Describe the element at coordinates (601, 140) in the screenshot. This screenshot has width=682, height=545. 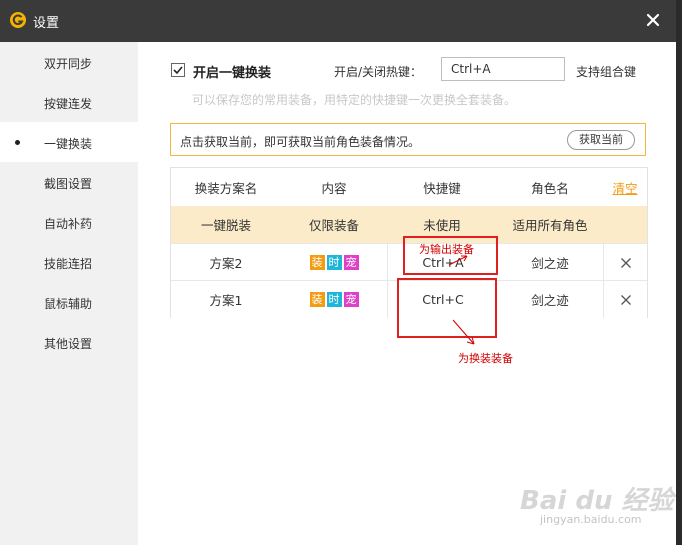
I see `fetch-current-button: 获取当前` at that location.